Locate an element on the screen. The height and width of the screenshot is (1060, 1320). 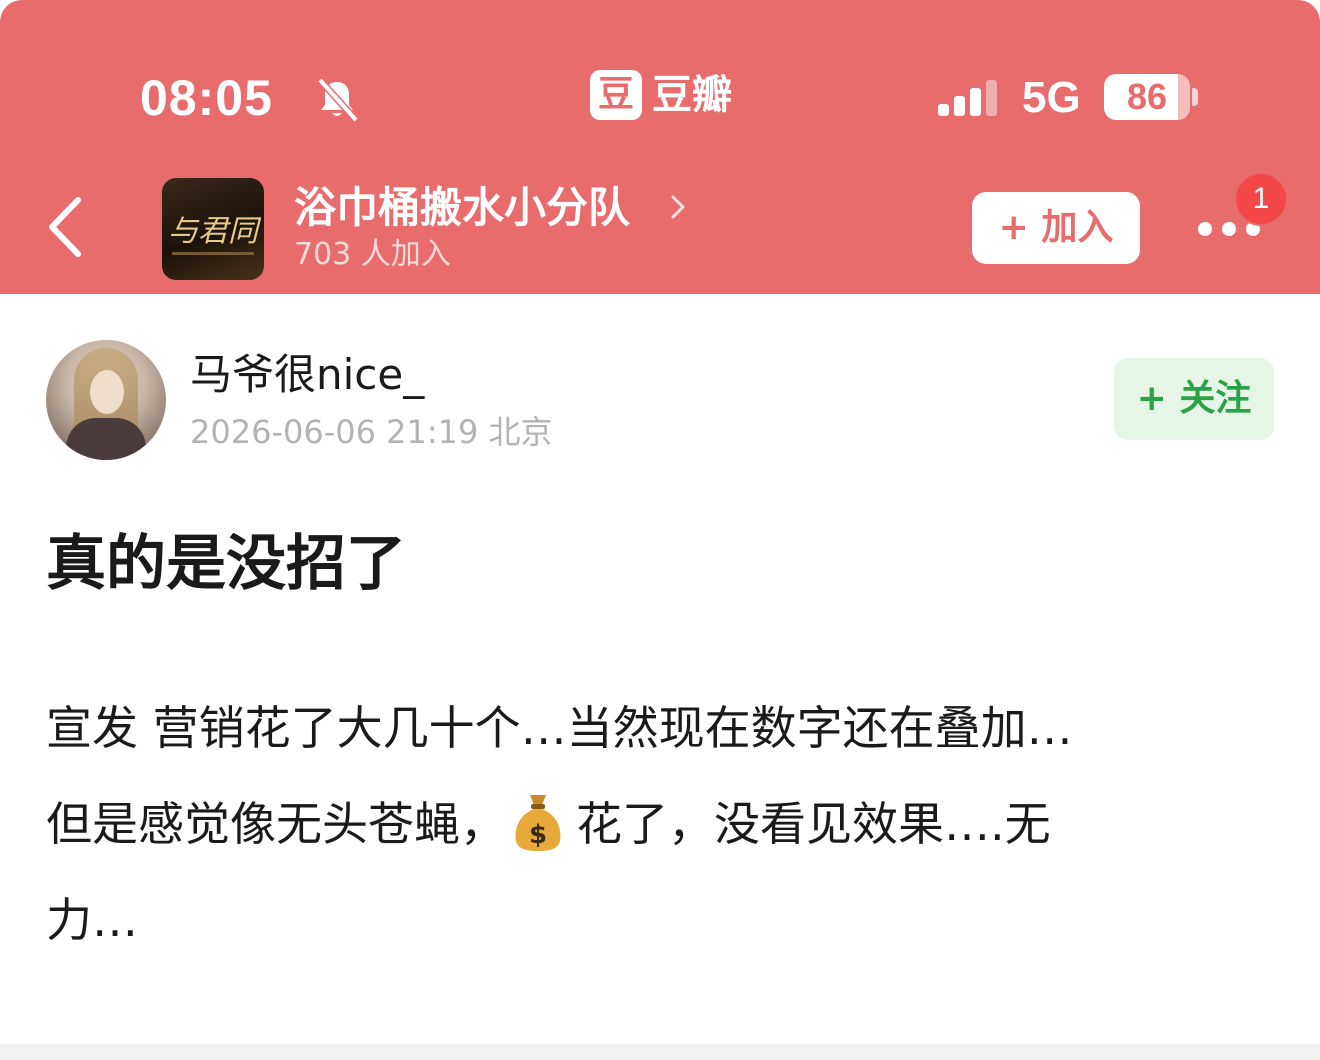
battery-icon: 86 is located at coordinates (1147, 97).